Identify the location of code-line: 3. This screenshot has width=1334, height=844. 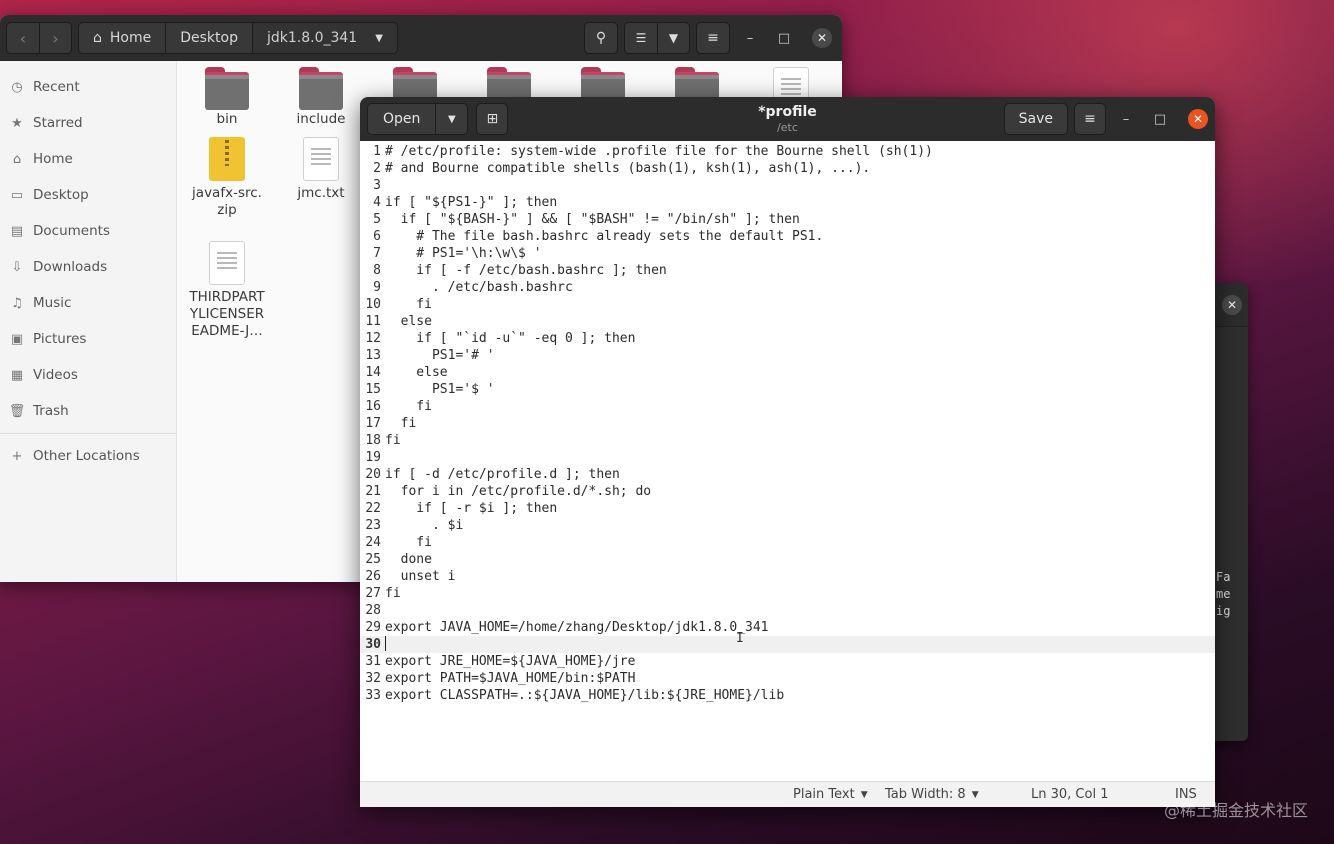
(787, 185).